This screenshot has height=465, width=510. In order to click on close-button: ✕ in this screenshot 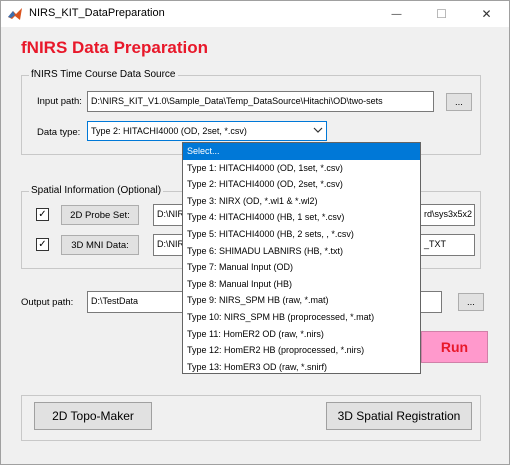, I will do `click(486, 14)`.